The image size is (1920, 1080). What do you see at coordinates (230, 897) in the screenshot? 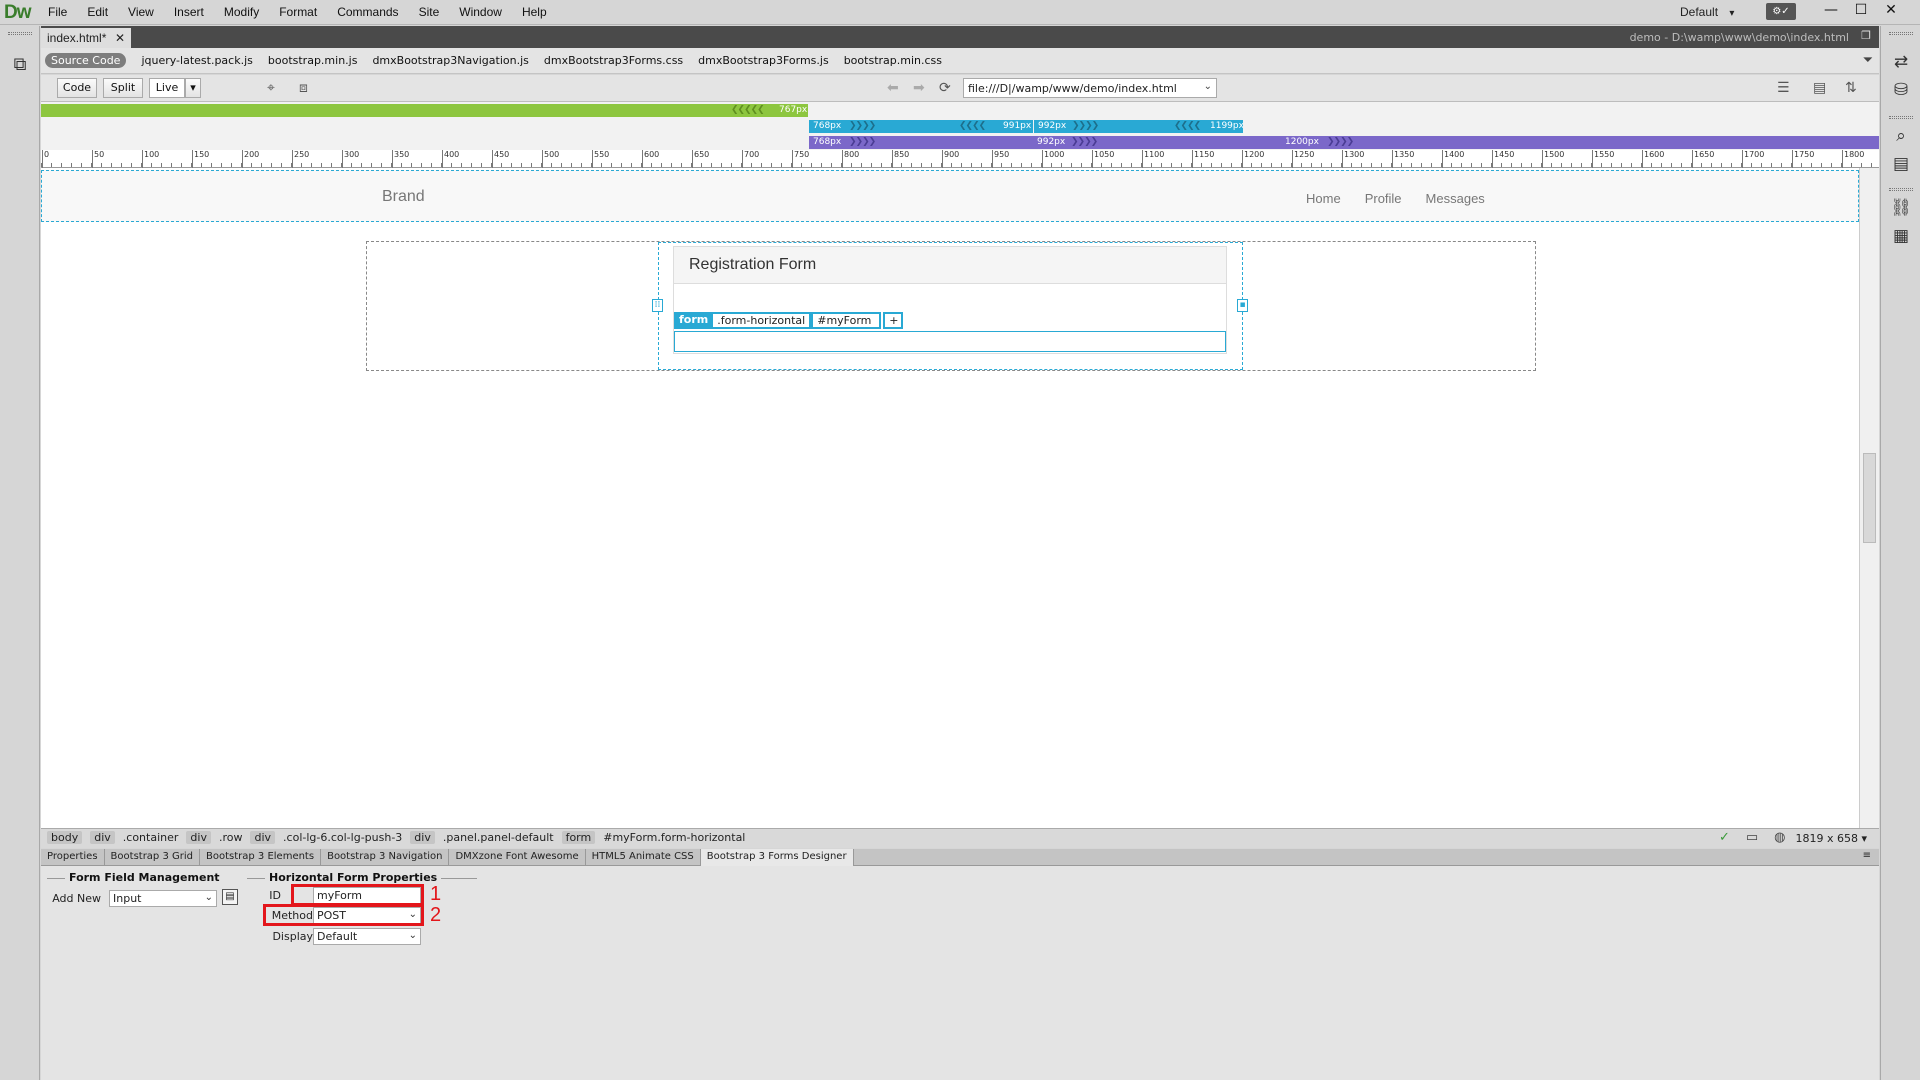
I see `add-field-button: ▤` at bounding box center [230, 897].